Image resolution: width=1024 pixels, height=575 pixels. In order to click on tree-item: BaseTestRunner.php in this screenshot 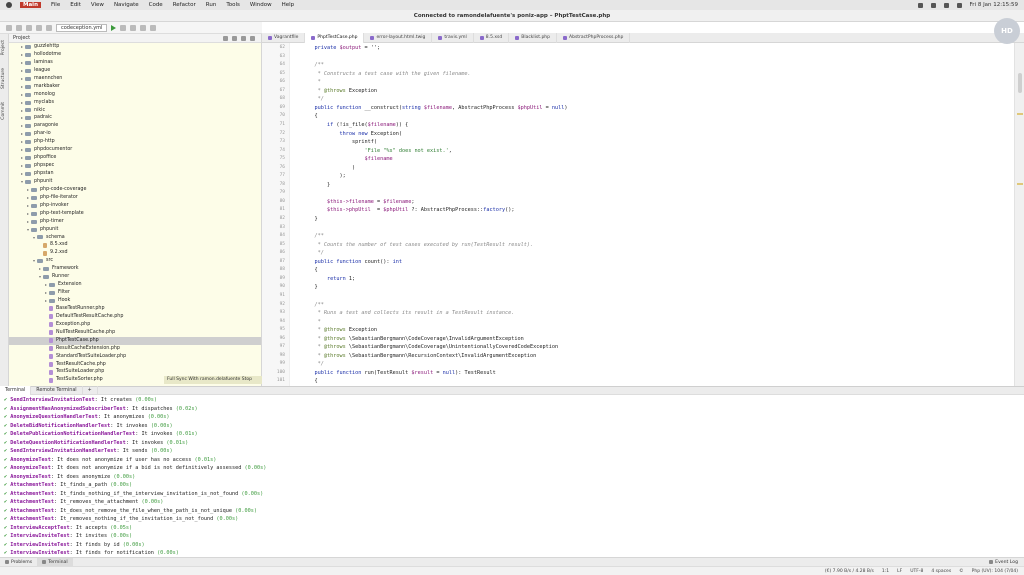, I will do `click(135, 309)`.